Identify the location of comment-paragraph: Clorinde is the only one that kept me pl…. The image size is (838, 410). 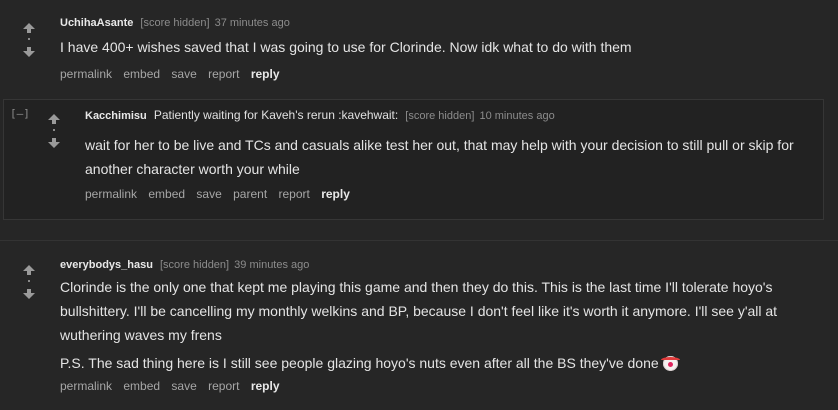
(419, 311).